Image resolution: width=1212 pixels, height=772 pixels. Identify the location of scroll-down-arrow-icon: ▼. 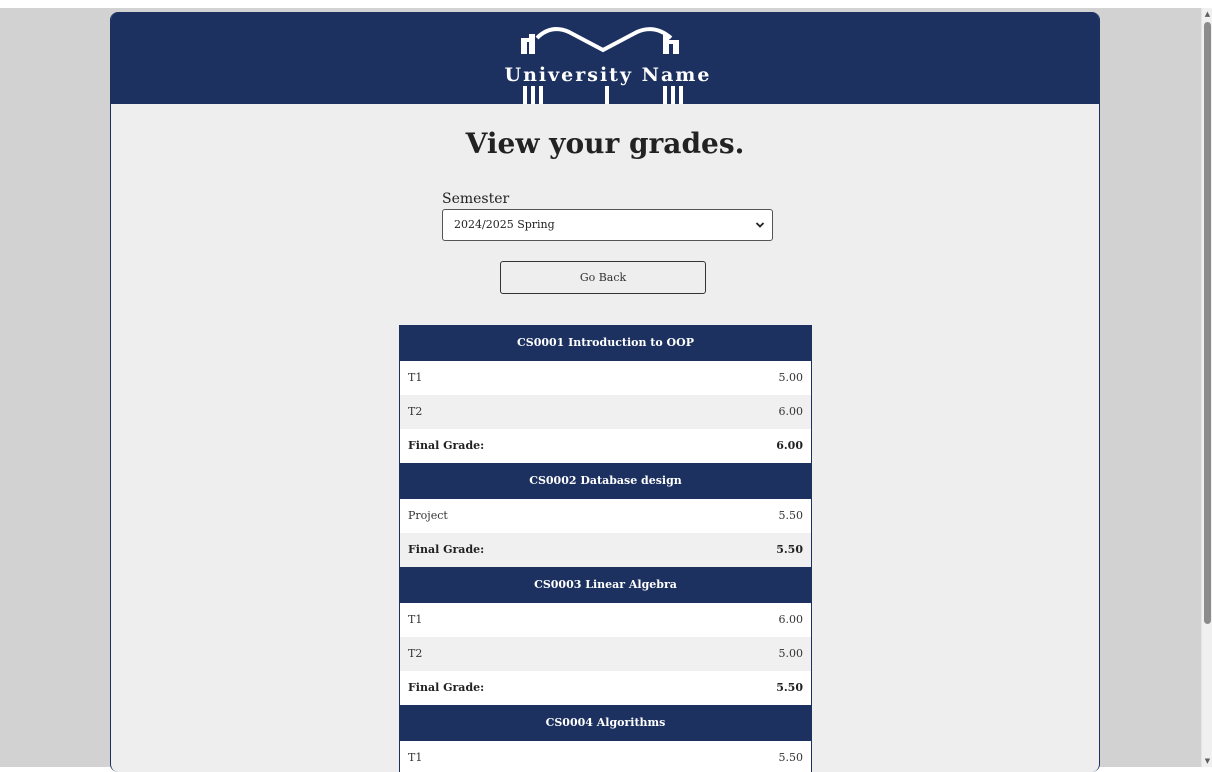
(1207, 761).